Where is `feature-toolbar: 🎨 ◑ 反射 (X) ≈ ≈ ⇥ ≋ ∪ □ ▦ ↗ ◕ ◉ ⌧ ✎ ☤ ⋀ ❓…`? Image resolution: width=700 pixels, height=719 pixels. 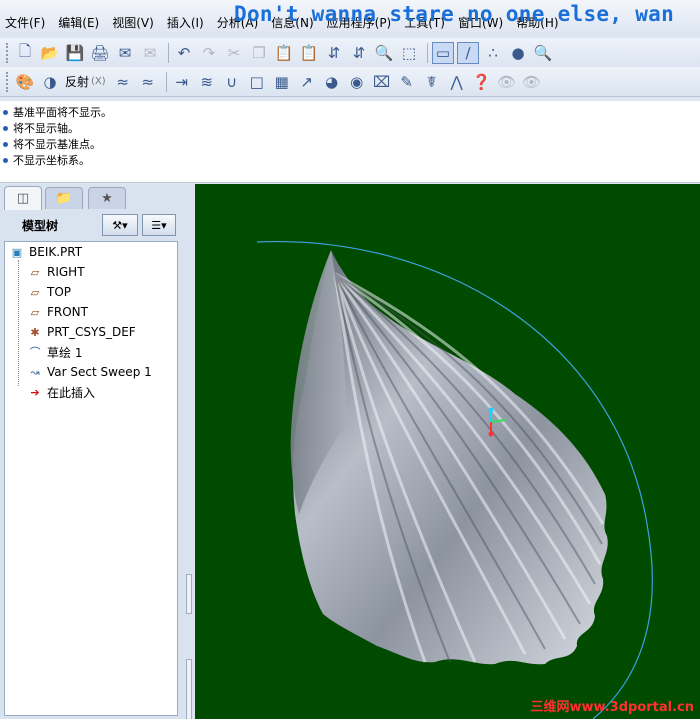 feature-toolbar: 🎨 ◑ 反射 (X) ≈ ≈ ⇥ ≋ ∪ □ ▦ ↗ ◕ ◉ ⌧ ✎ ☤ ⋀ ❓… is located at coordinates (350, 82).